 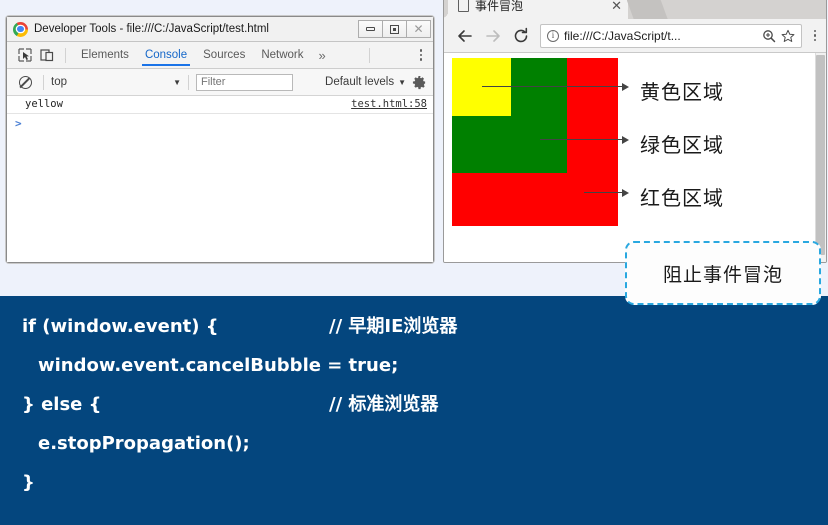 What do you see at coordinates (536, 9) in the screenshot?
I see `browser-tab: 事件冒泡 ✕` at bounding box center [536, 9].